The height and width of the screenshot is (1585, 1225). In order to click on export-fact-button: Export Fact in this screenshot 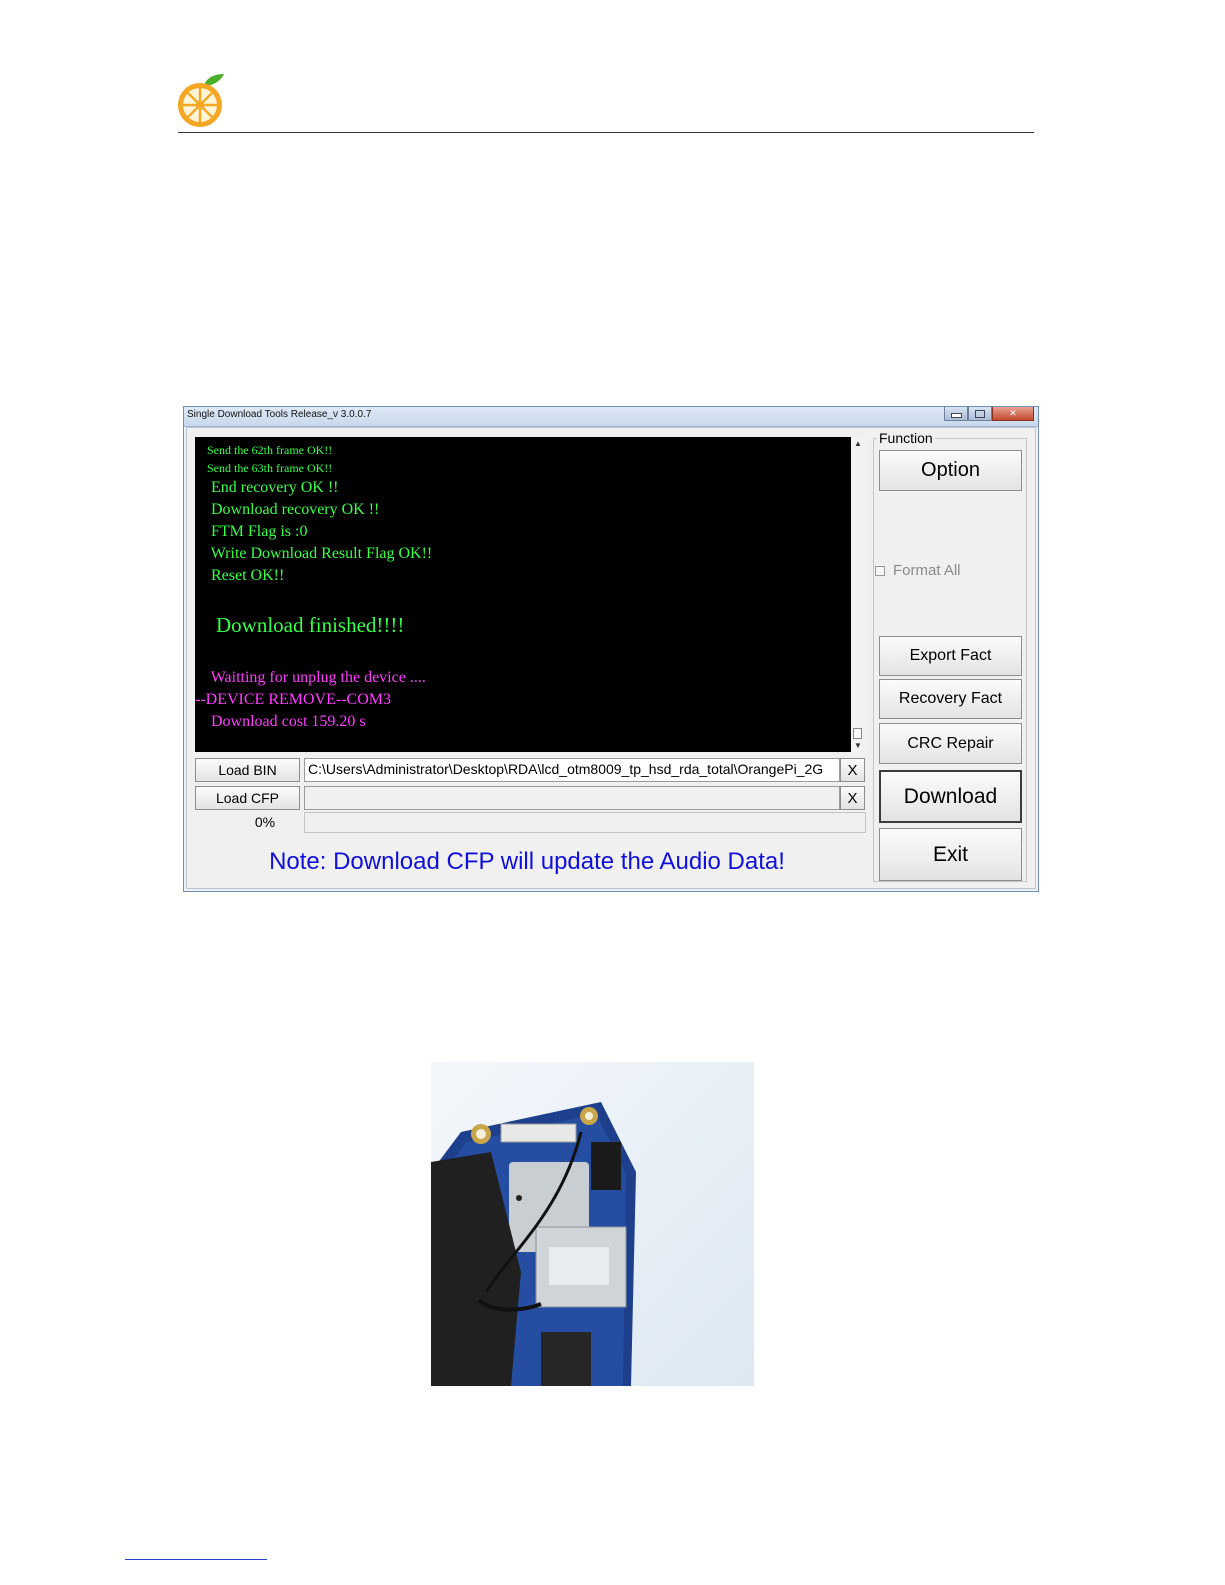, I will do `click(950, 656)`.